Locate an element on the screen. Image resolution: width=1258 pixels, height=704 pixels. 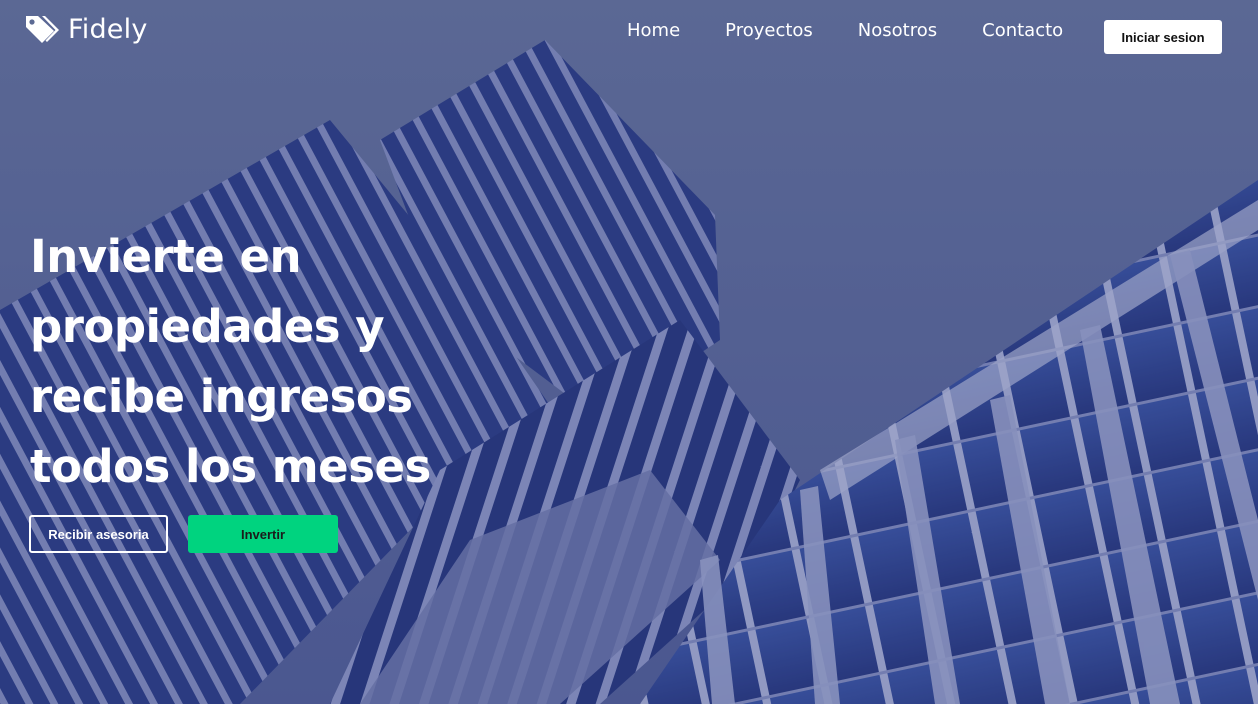
tags-icon is located at coordinates (42, 29).